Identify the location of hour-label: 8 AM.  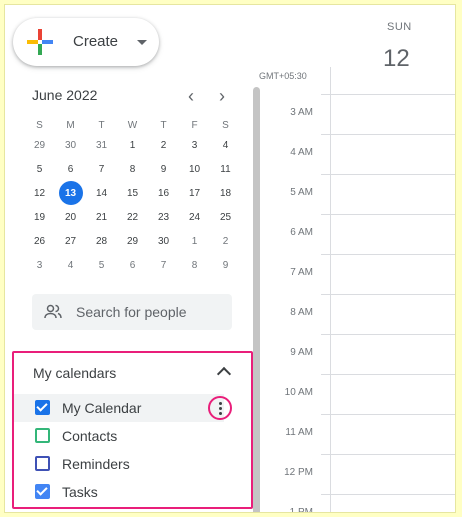
(301, 312).